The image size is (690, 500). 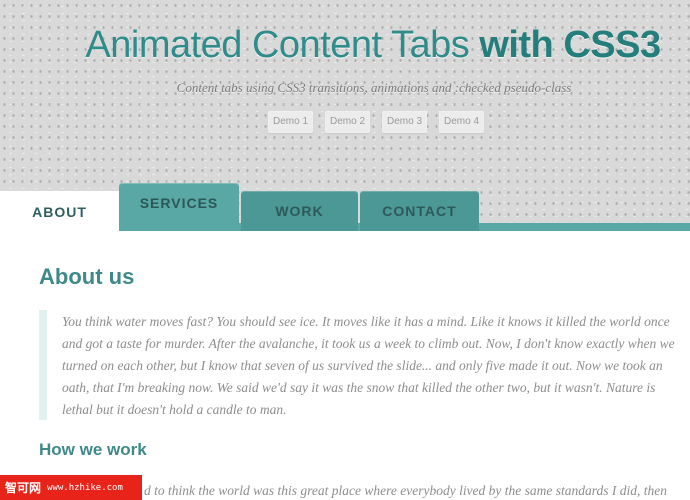 What do you see at coordinates (179, 207) in the screenshot?
I see `tab-services: SERVICES` at bounding box center [179, 207].